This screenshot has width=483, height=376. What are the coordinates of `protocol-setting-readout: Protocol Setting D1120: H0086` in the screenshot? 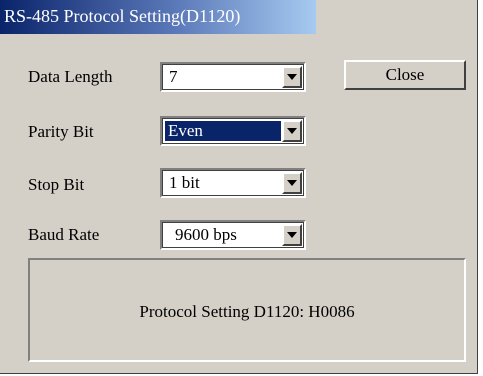 It's located at (247, 311).